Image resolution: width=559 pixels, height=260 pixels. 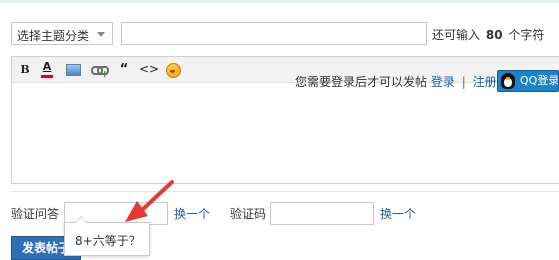 I want to click on top-border, so click(x=279, y=1).